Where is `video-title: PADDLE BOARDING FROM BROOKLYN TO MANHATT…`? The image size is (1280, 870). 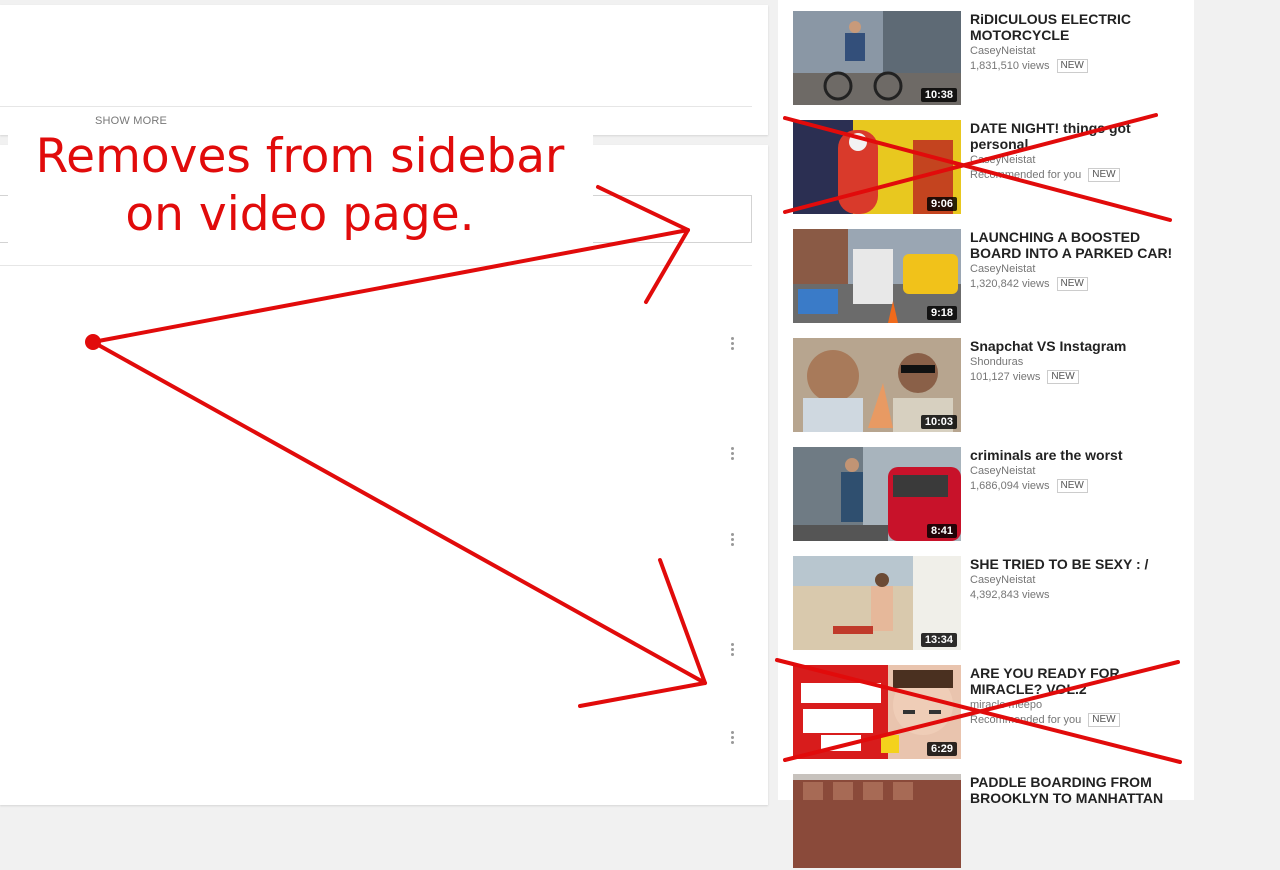 video-title: PADDLE BOARDING FROM BROOKLYN TO MANHATT… is located at coordinates (1078, 790).